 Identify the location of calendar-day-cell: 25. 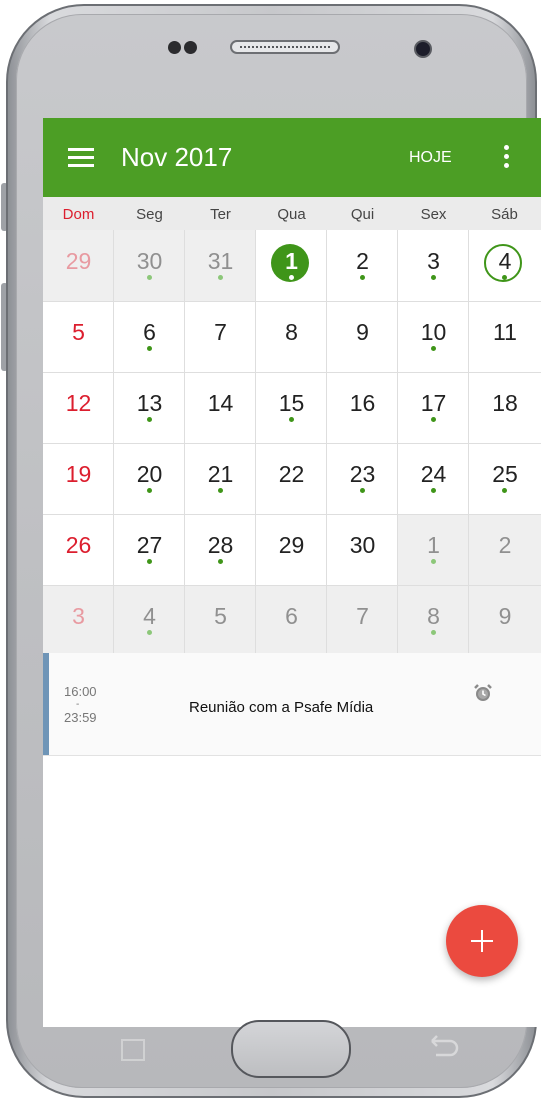
(505, 478).